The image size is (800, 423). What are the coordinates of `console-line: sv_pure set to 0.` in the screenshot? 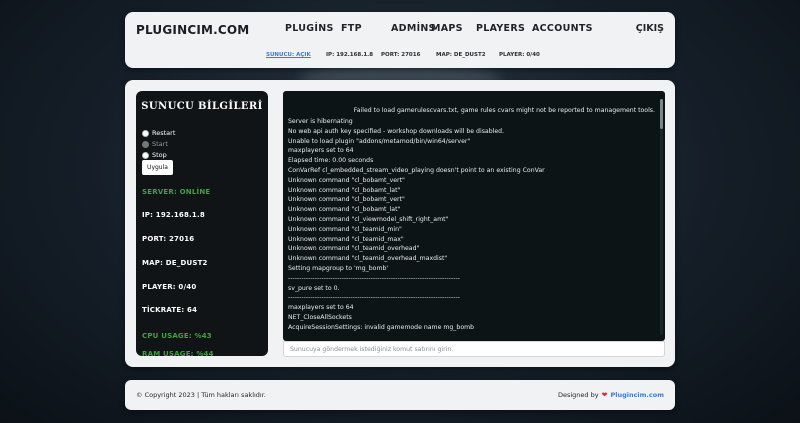 It's located at (314, 288).